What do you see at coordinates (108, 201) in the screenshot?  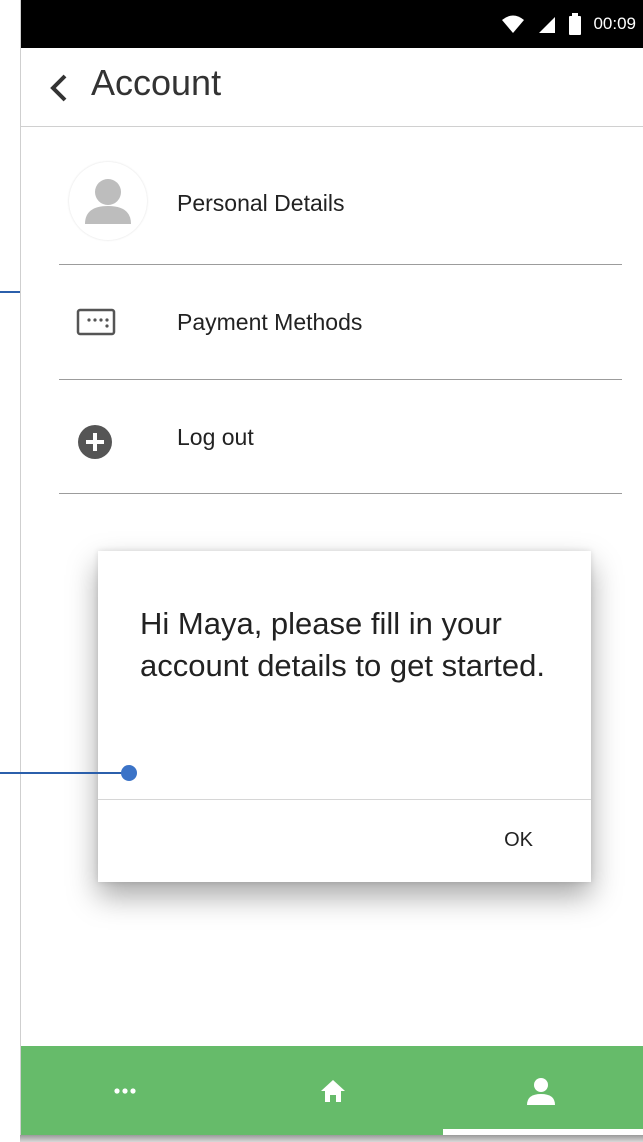 I see `person-avatar-icon` at bounding box center [108, 201].